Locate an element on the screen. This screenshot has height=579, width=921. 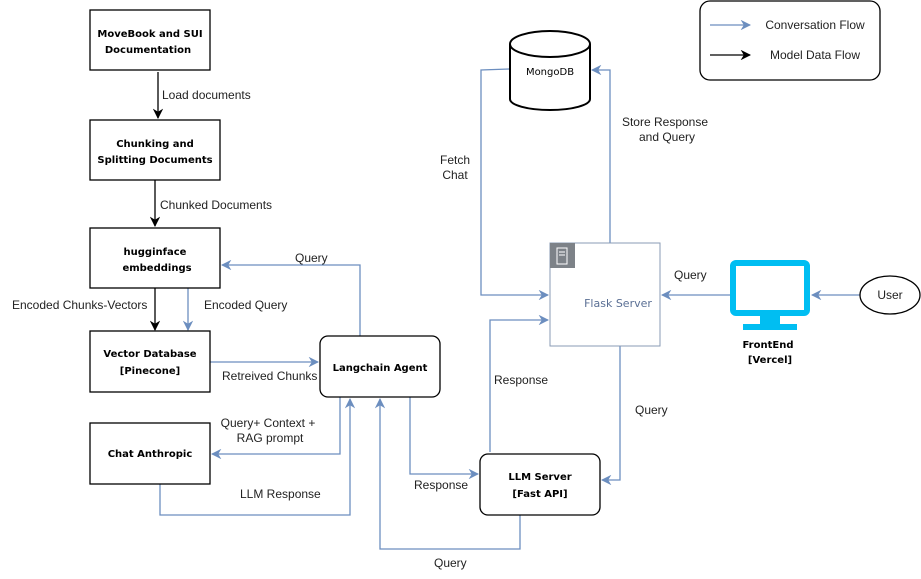
node-frontend: FrontEnd [Vercel] is located at coordinates (770, 313).